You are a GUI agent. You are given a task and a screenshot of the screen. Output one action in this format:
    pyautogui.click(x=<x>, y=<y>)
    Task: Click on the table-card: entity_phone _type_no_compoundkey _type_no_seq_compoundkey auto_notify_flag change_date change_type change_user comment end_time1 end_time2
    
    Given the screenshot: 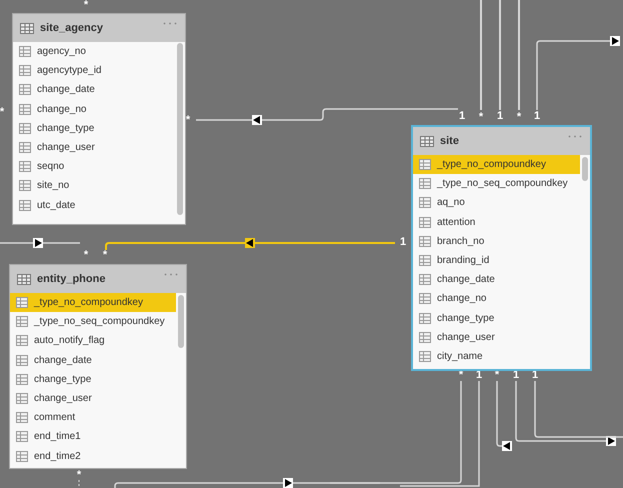 What is the action you would take?
    pyautogui.click(x=98, y=366)
    